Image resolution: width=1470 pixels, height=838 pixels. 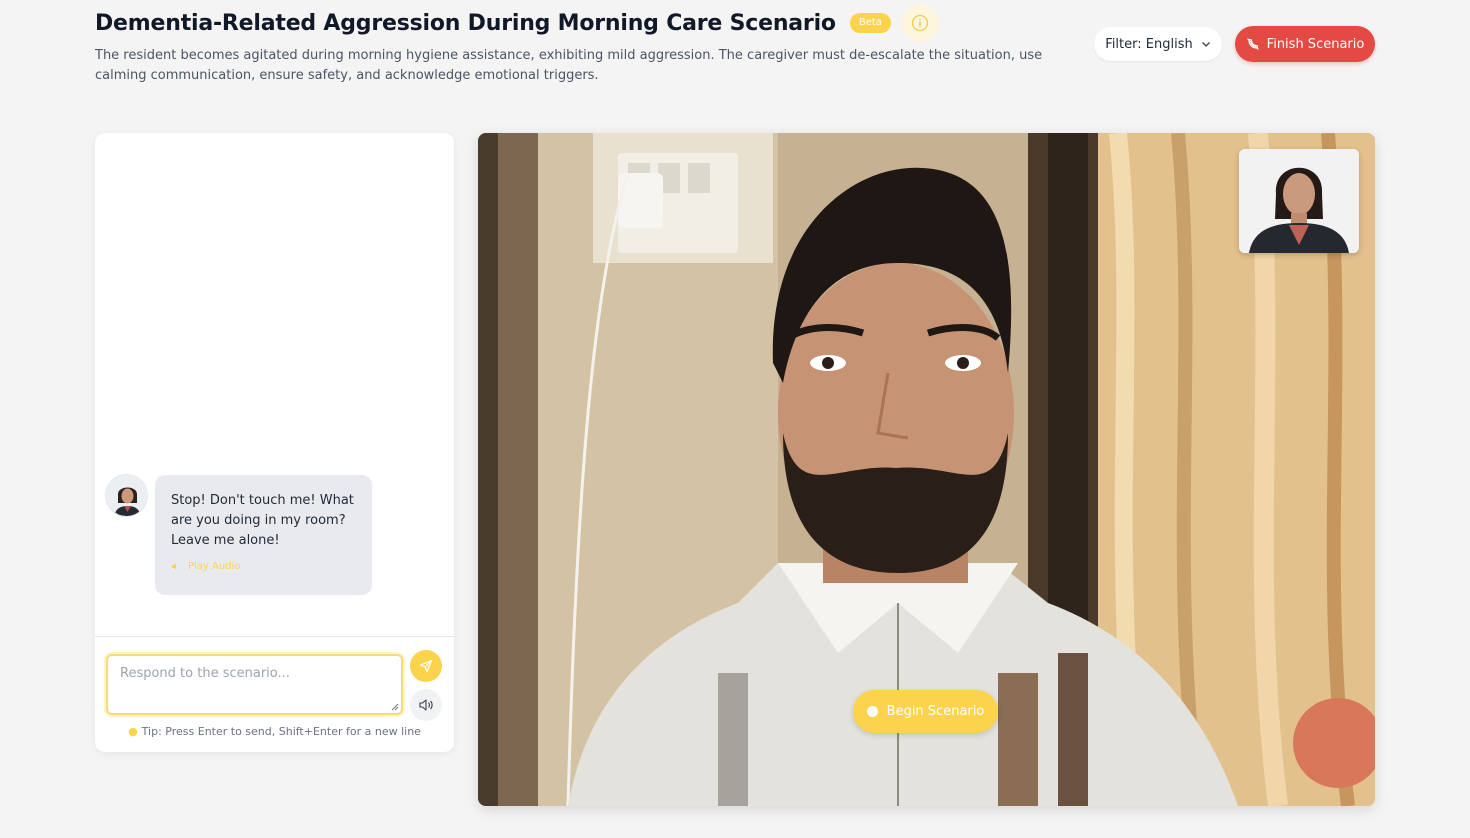 What do you see at coordinates (1149, 44) in the screenshot?
I see `language-filter-label: Filter: English` at bounding box center [1149, 44].